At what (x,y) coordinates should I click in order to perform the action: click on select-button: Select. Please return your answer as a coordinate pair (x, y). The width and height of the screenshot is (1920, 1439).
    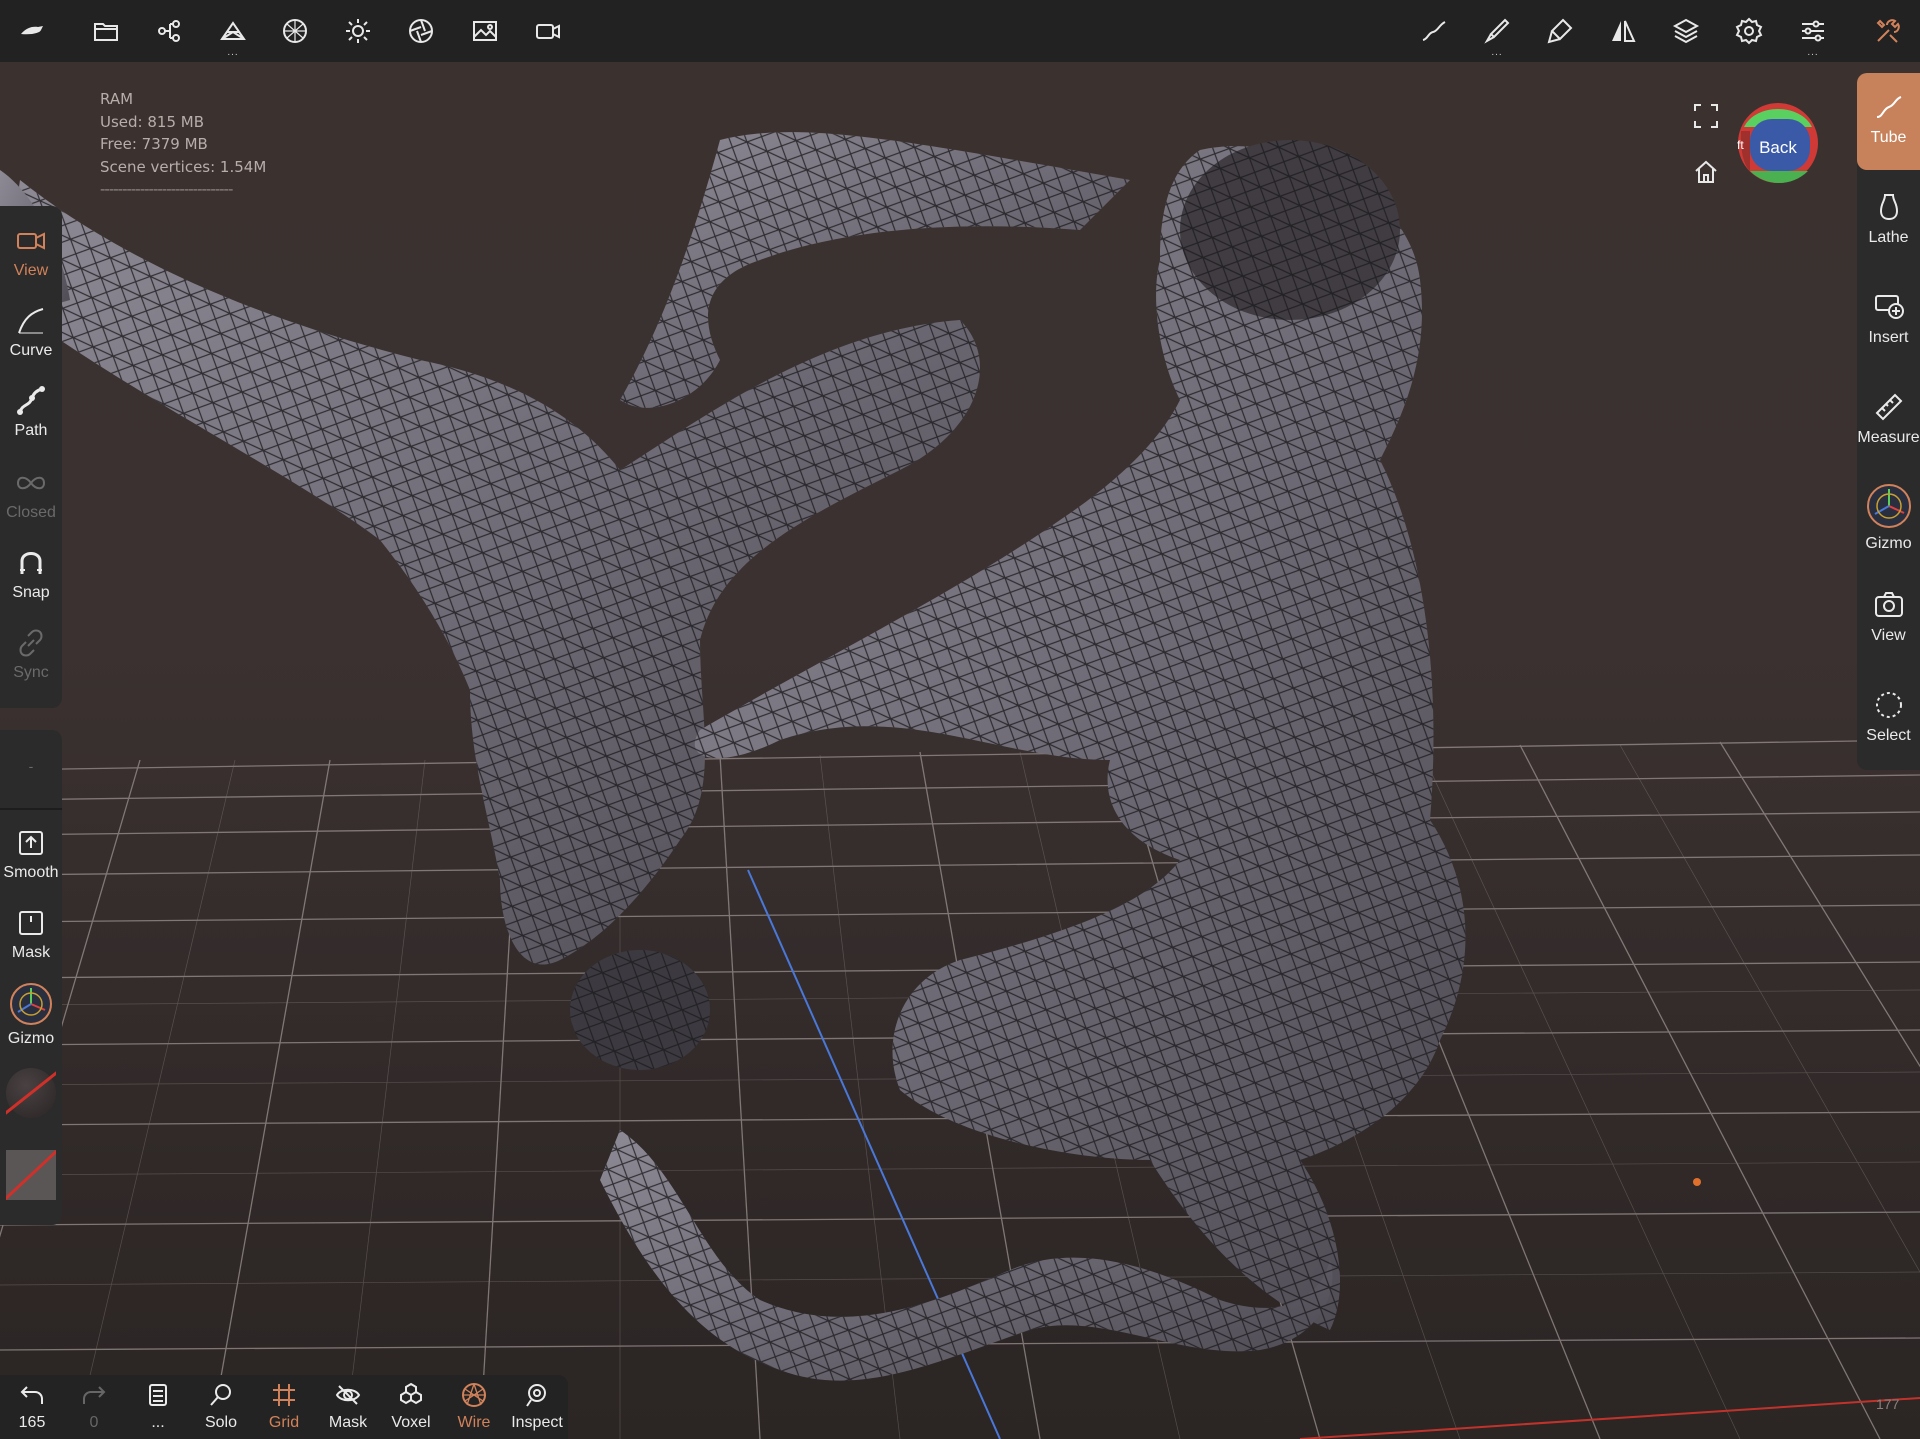
    Looking at the image, I should click on (1888, 717).